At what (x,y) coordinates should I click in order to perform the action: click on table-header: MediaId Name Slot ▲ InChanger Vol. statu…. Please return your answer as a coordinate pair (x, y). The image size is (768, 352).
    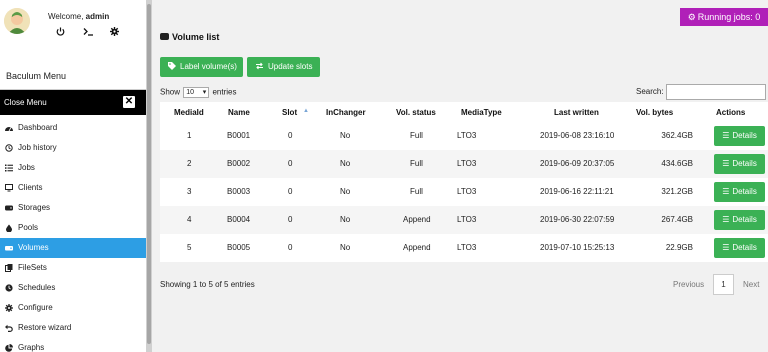
    Looking at the image, I should click on (464, 112).